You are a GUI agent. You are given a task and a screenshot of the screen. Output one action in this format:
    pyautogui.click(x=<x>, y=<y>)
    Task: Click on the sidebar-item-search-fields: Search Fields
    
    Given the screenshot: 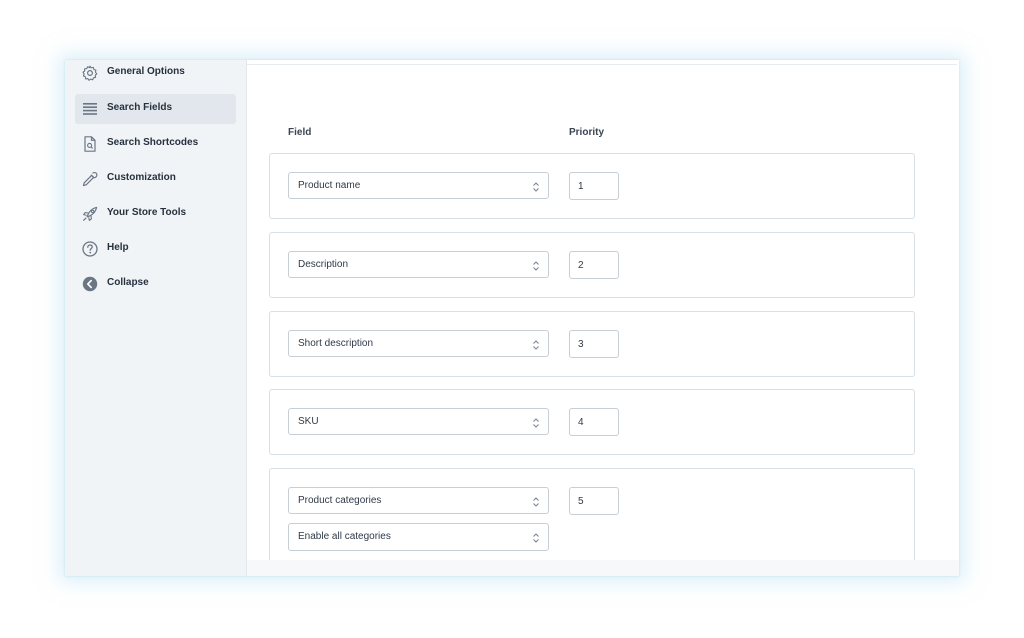 What is the action you would take?
    pyautogui.click(x=155, y=109)
    